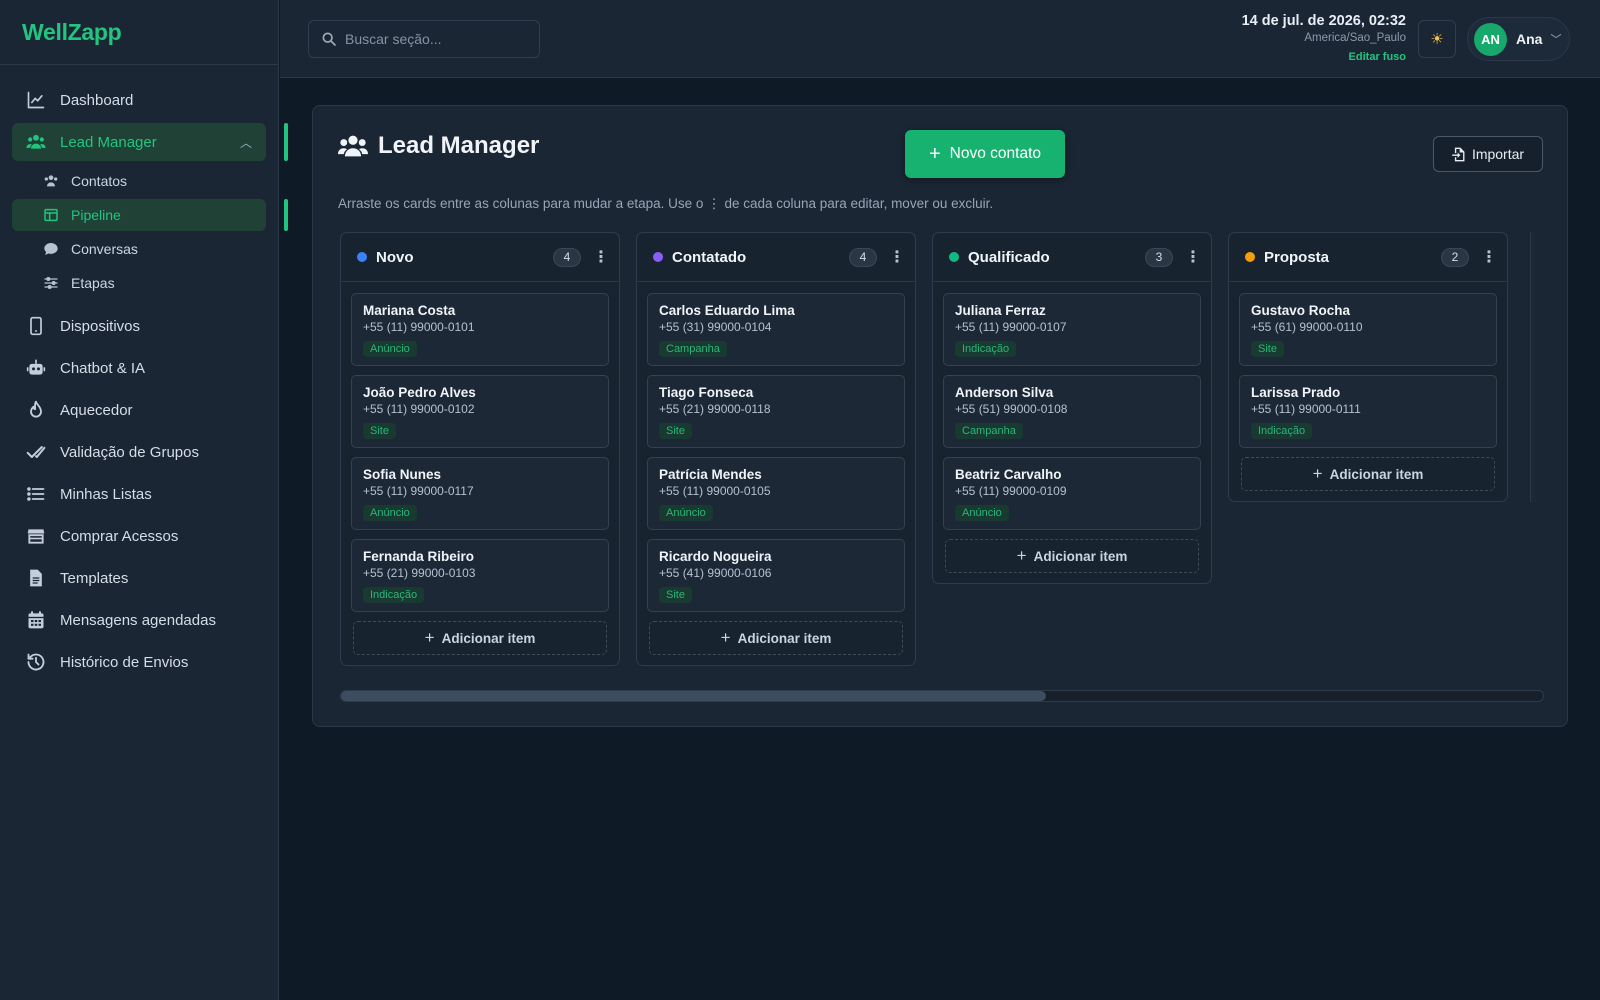 This screenshot has height=1000, width=1600. I want to click on lead-card: Gustavo Rocha +55 (61) 99000-0110 Site, so click(1368, 329).